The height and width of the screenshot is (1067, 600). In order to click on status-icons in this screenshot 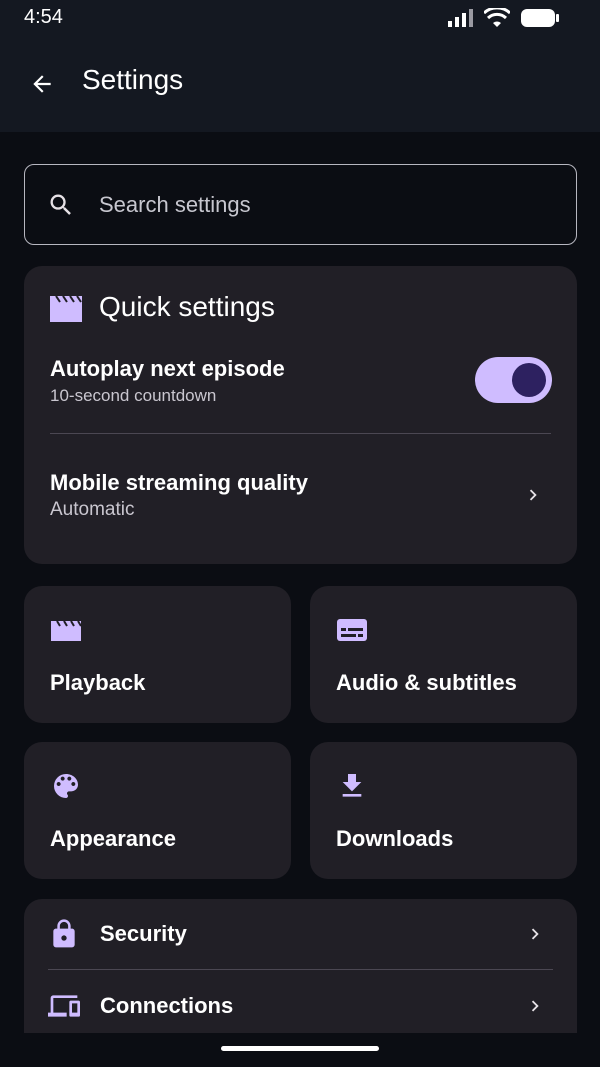, I will do `click(504, 18)`.